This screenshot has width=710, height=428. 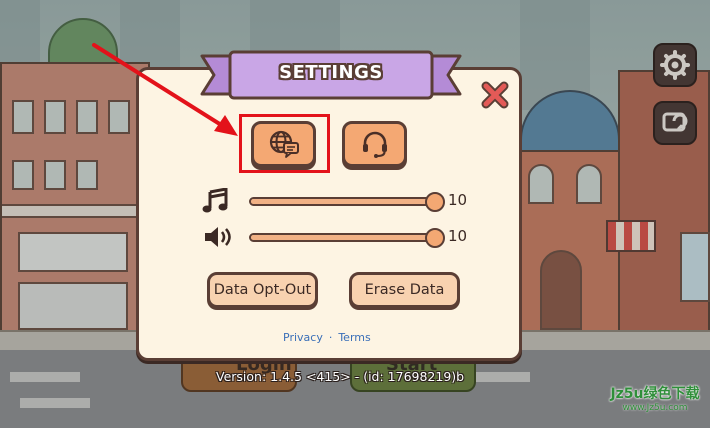 I want to click on watermark-title: Jz5u绿色下载, so click(x=655, y=394).